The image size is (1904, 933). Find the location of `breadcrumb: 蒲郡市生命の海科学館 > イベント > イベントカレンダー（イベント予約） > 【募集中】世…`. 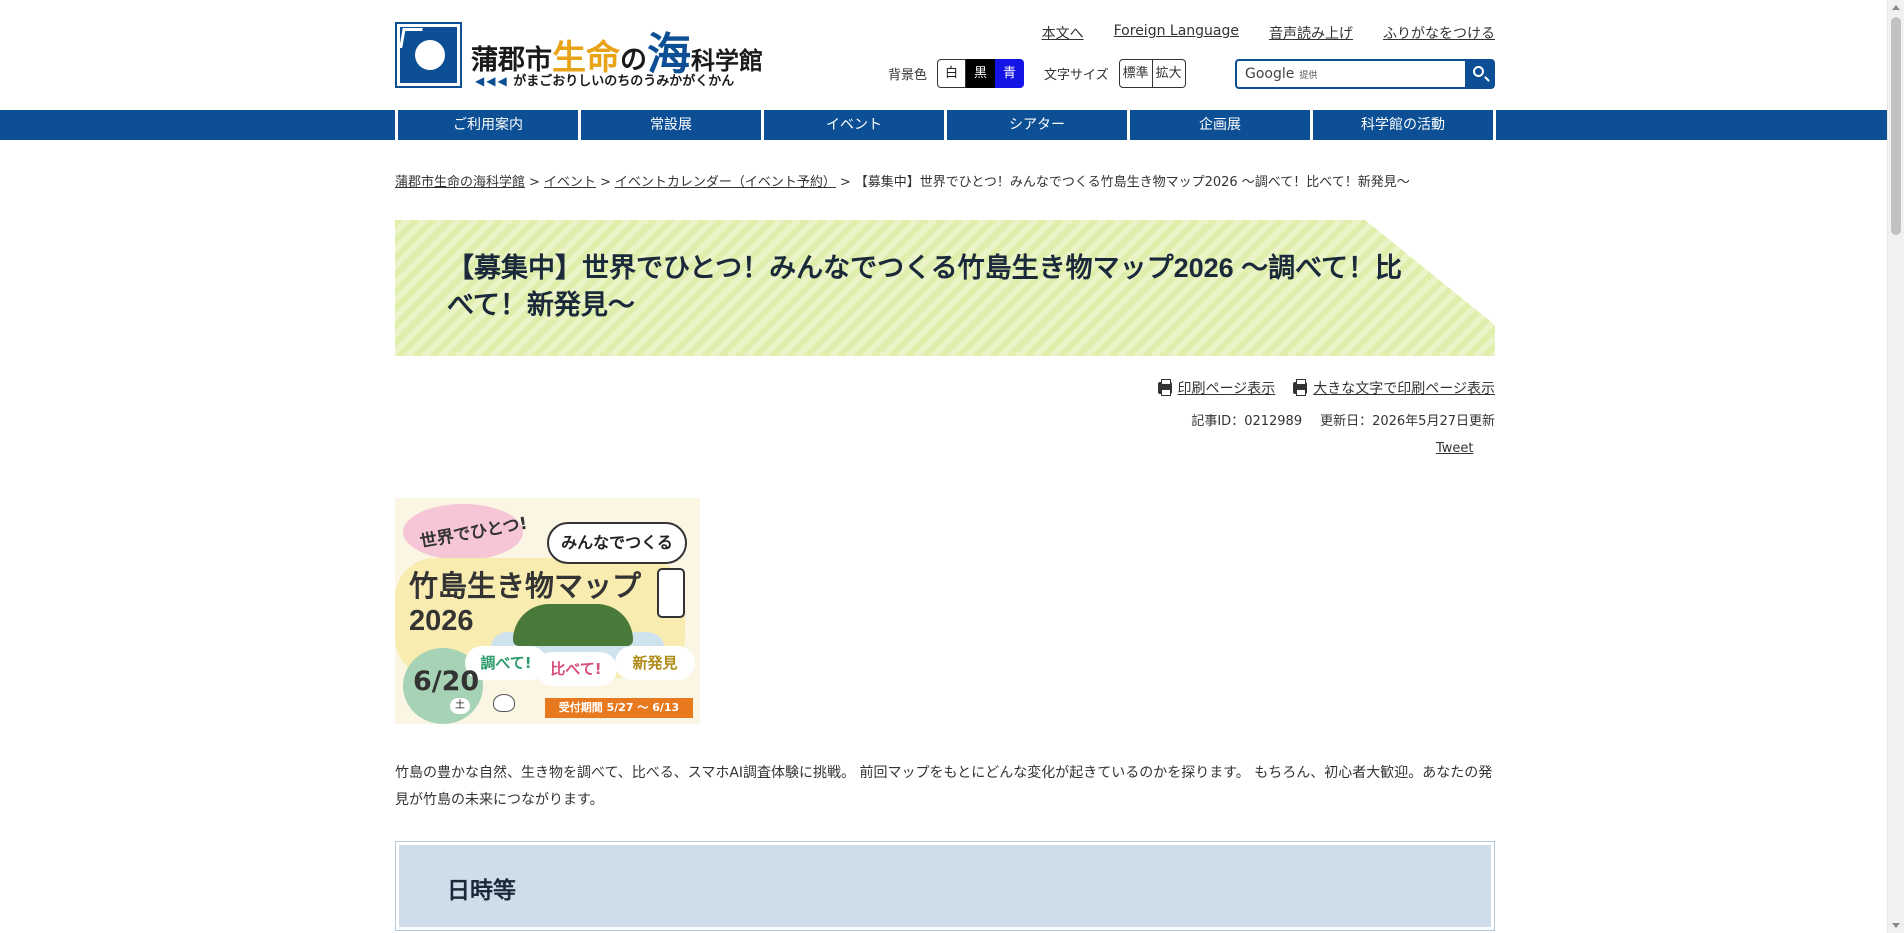

breadcrumb: 蒲郡市生命の海科学館 > イベント > イベントカレンダー（イベント予約） > 【募集中】世… is located at coordinates (902, 182).